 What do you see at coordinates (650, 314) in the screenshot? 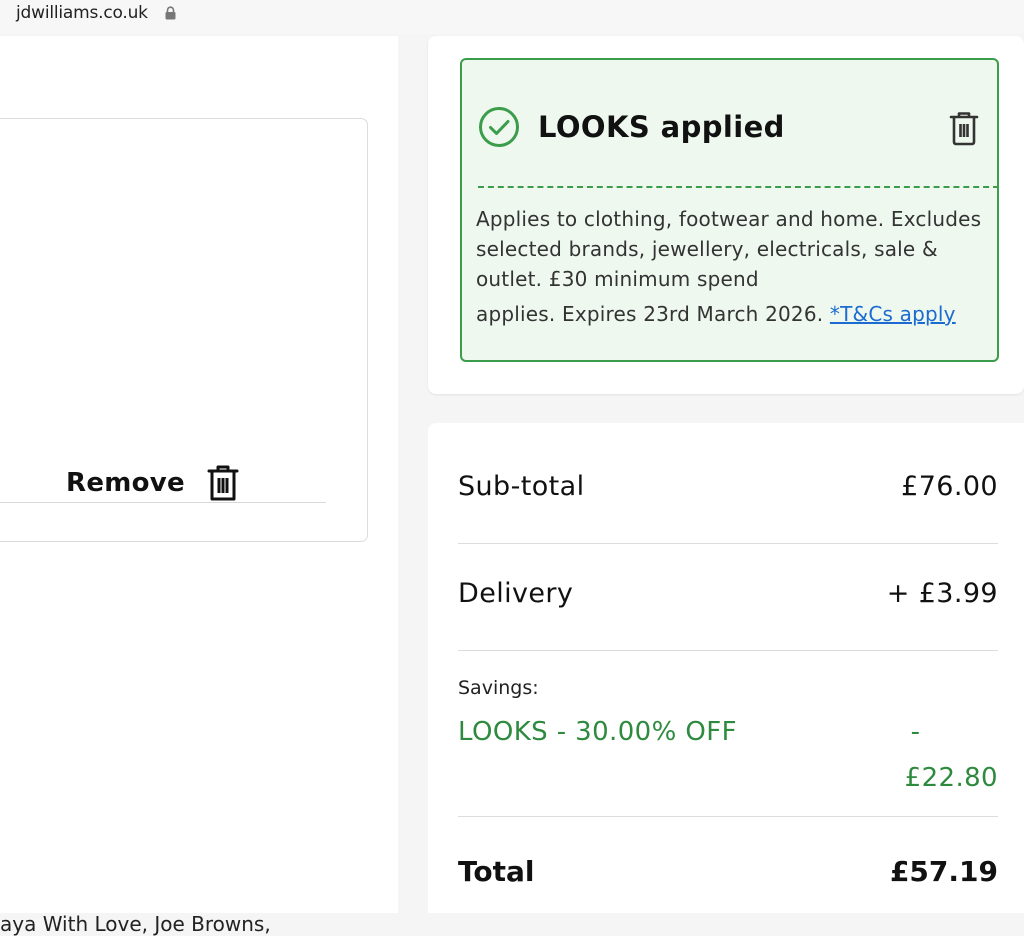
I see `promo-expiry-text: applies. Expires 23rd March 2026.` at bounding box center [650, 314].